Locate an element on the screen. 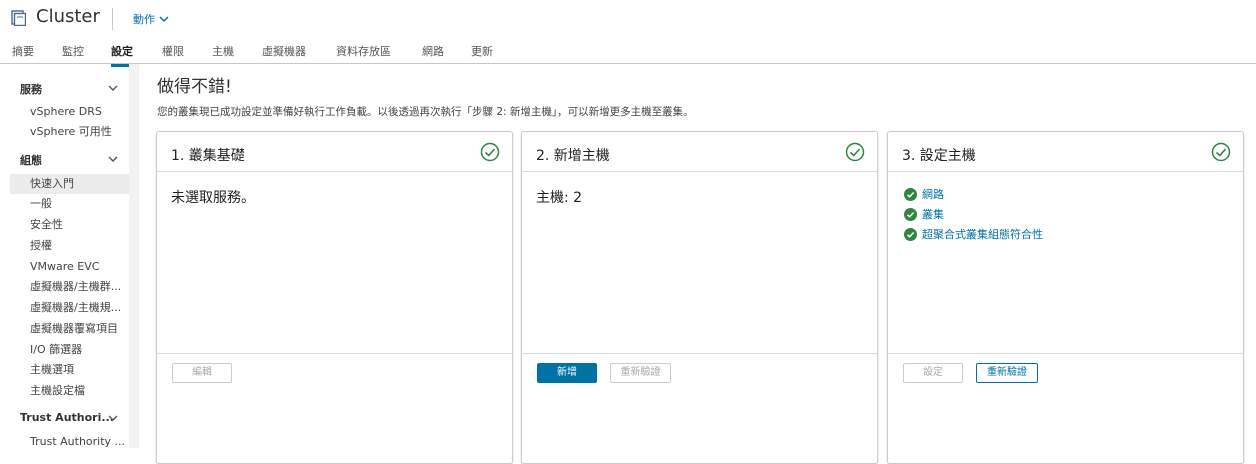 The image size is (1256, 464). sidebar-item-vsphere-ha: vSphere 可用性 is located at coordinates (69, 132).